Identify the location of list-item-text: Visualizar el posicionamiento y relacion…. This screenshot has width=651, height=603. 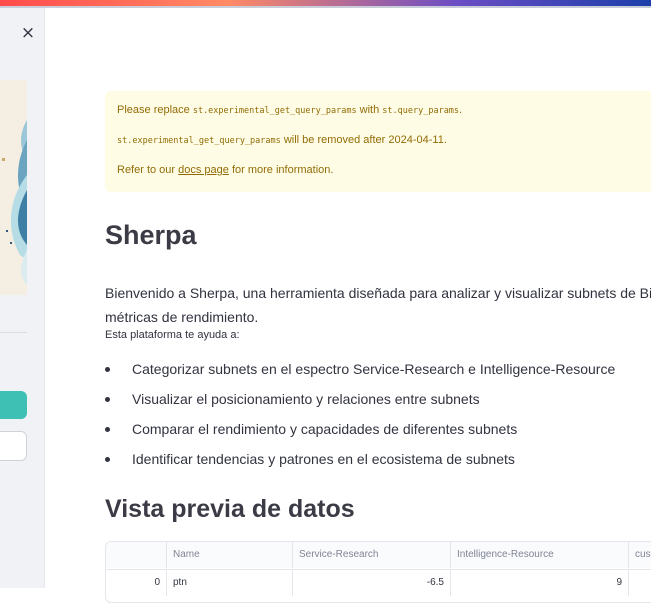
(306, 399).